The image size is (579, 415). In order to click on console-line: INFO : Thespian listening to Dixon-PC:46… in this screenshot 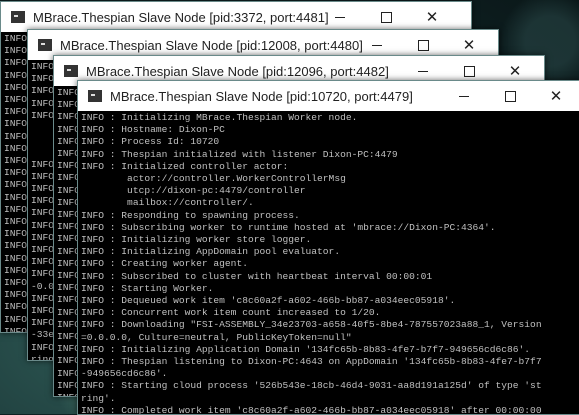, I will do `click(311, 362)`.